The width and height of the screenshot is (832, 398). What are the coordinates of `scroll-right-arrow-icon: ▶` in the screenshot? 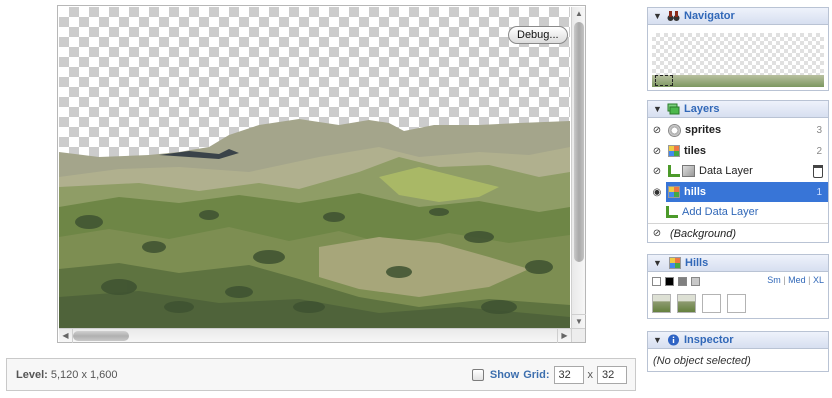 It's located at (564, 336).